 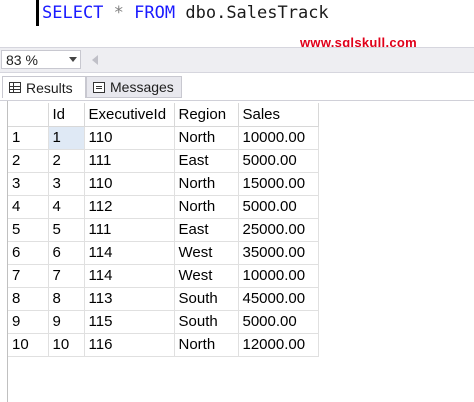 I want to click on zoom-dropdown: 83 %, so click(x=41, y=59).